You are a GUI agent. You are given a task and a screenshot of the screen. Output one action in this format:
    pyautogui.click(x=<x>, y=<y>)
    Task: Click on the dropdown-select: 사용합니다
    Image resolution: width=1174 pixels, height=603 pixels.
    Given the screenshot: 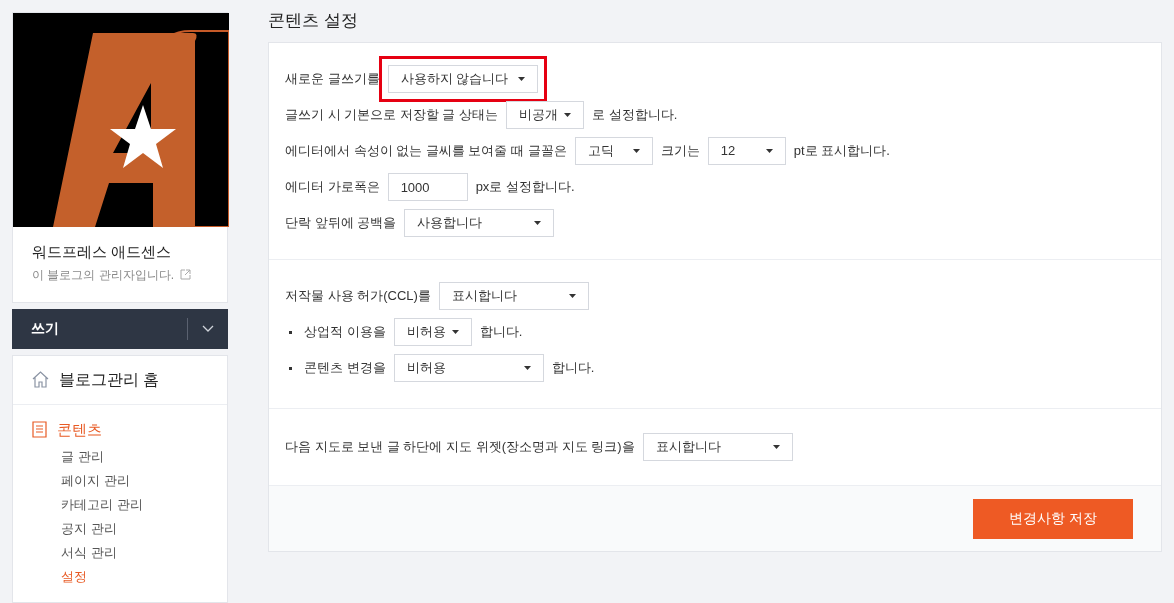 What is the action you would take?
    pyautogui.click(x=479, y=223)
    